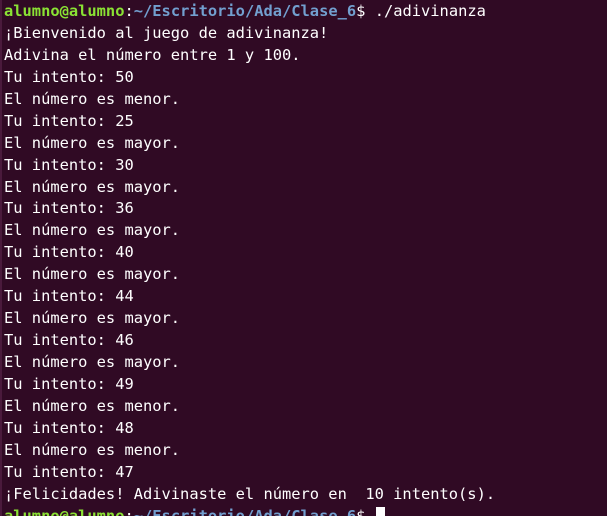 The width and height of the screenshot is (607, 516). I want to click on window-edge, so click(1, 258).